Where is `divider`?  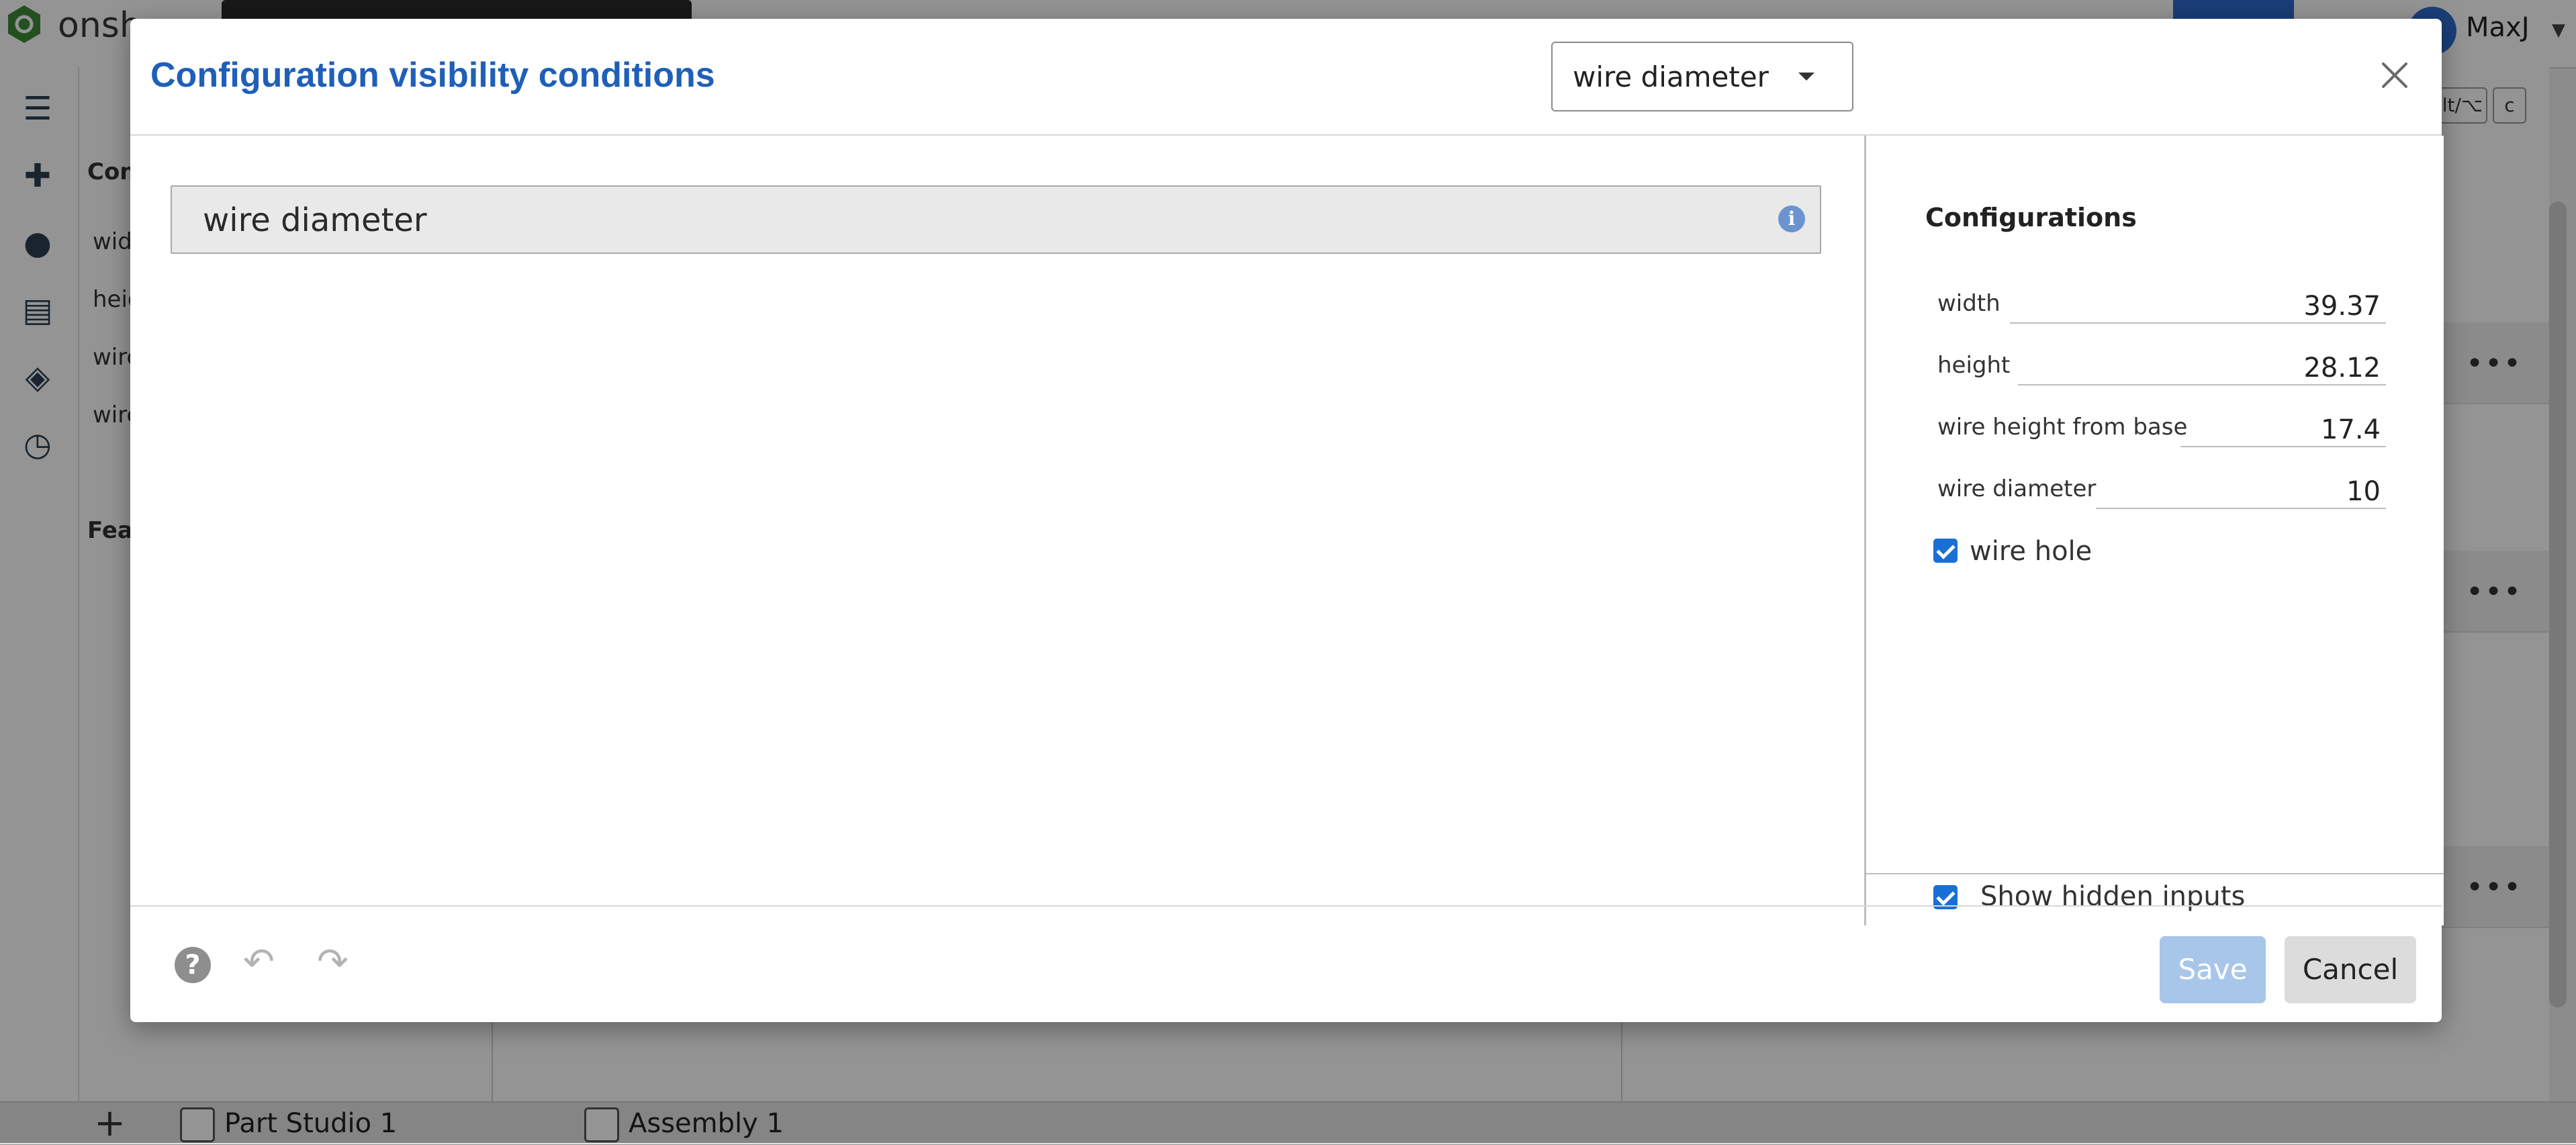
divider is located at coordinates (2155, 873).